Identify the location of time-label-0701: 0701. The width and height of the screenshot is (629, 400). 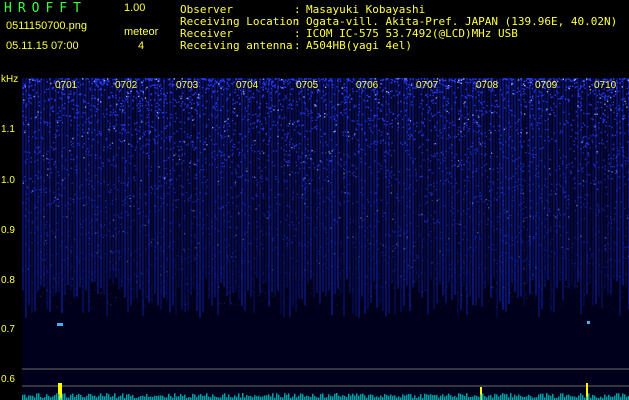
(66, 85).